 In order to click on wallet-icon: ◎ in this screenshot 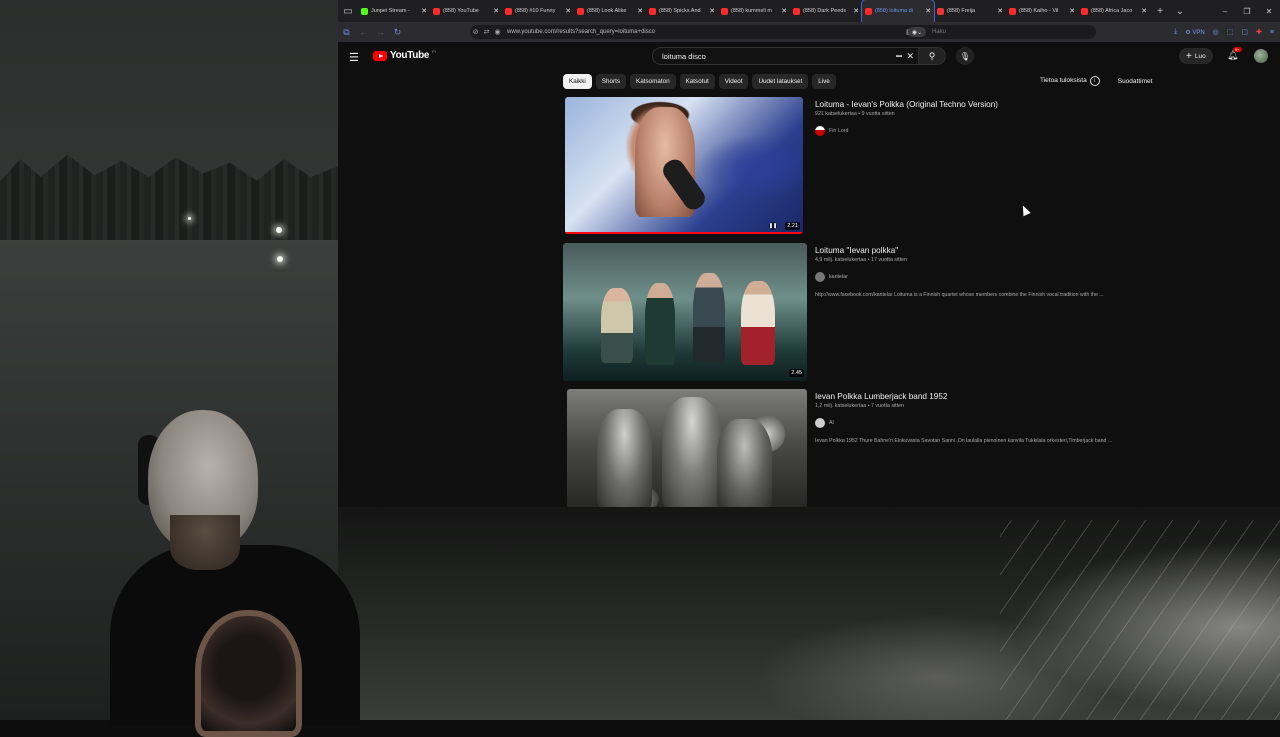, I will do `click(1216, 32)`.